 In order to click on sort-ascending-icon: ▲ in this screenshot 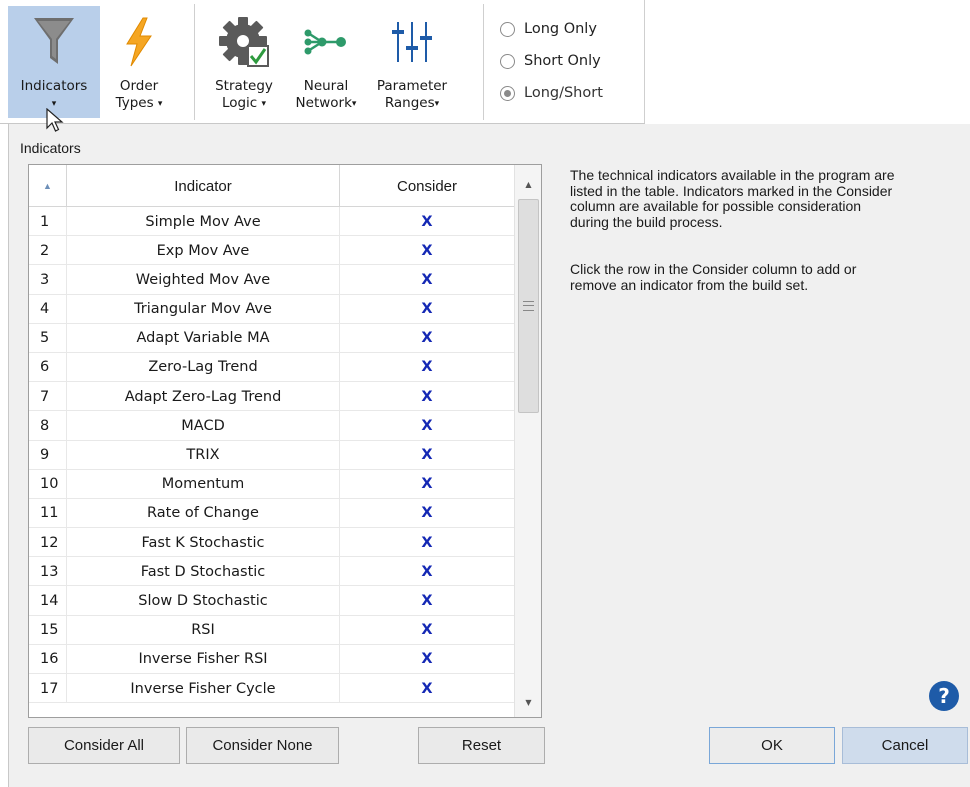, I will do `click(48, 186)`.